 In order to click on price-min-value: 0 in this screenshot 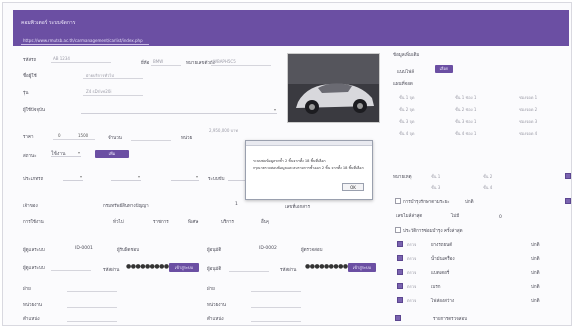, I will do `click(59, 135)`.